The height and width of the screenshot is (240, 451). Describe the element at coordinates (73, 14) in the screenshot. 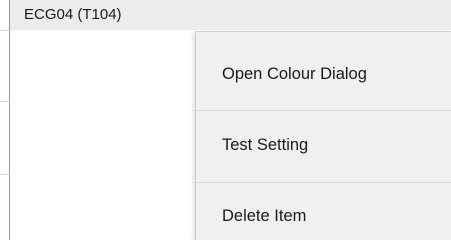

I see `list-item-label: ECG04 (T104)` at that location.